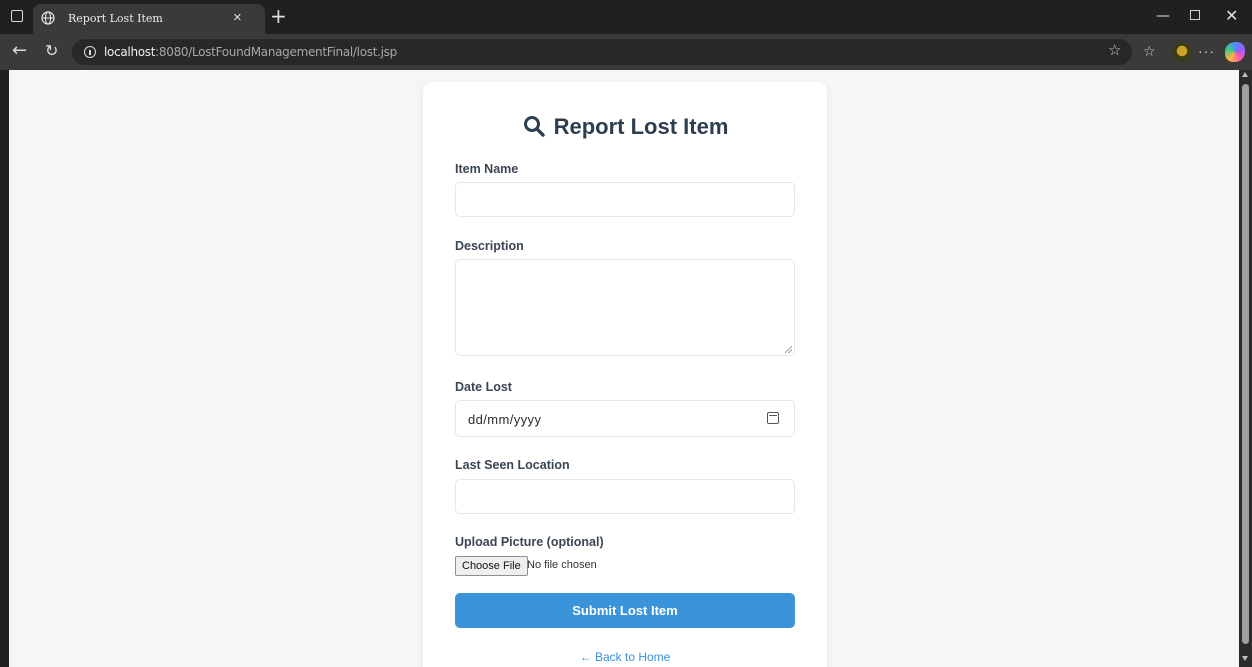  What do you see at coordinates (626, 17) in the screenshot?
I see `title-bar: Report Lost Item × + — ✕` at bounding box center [626, 17].